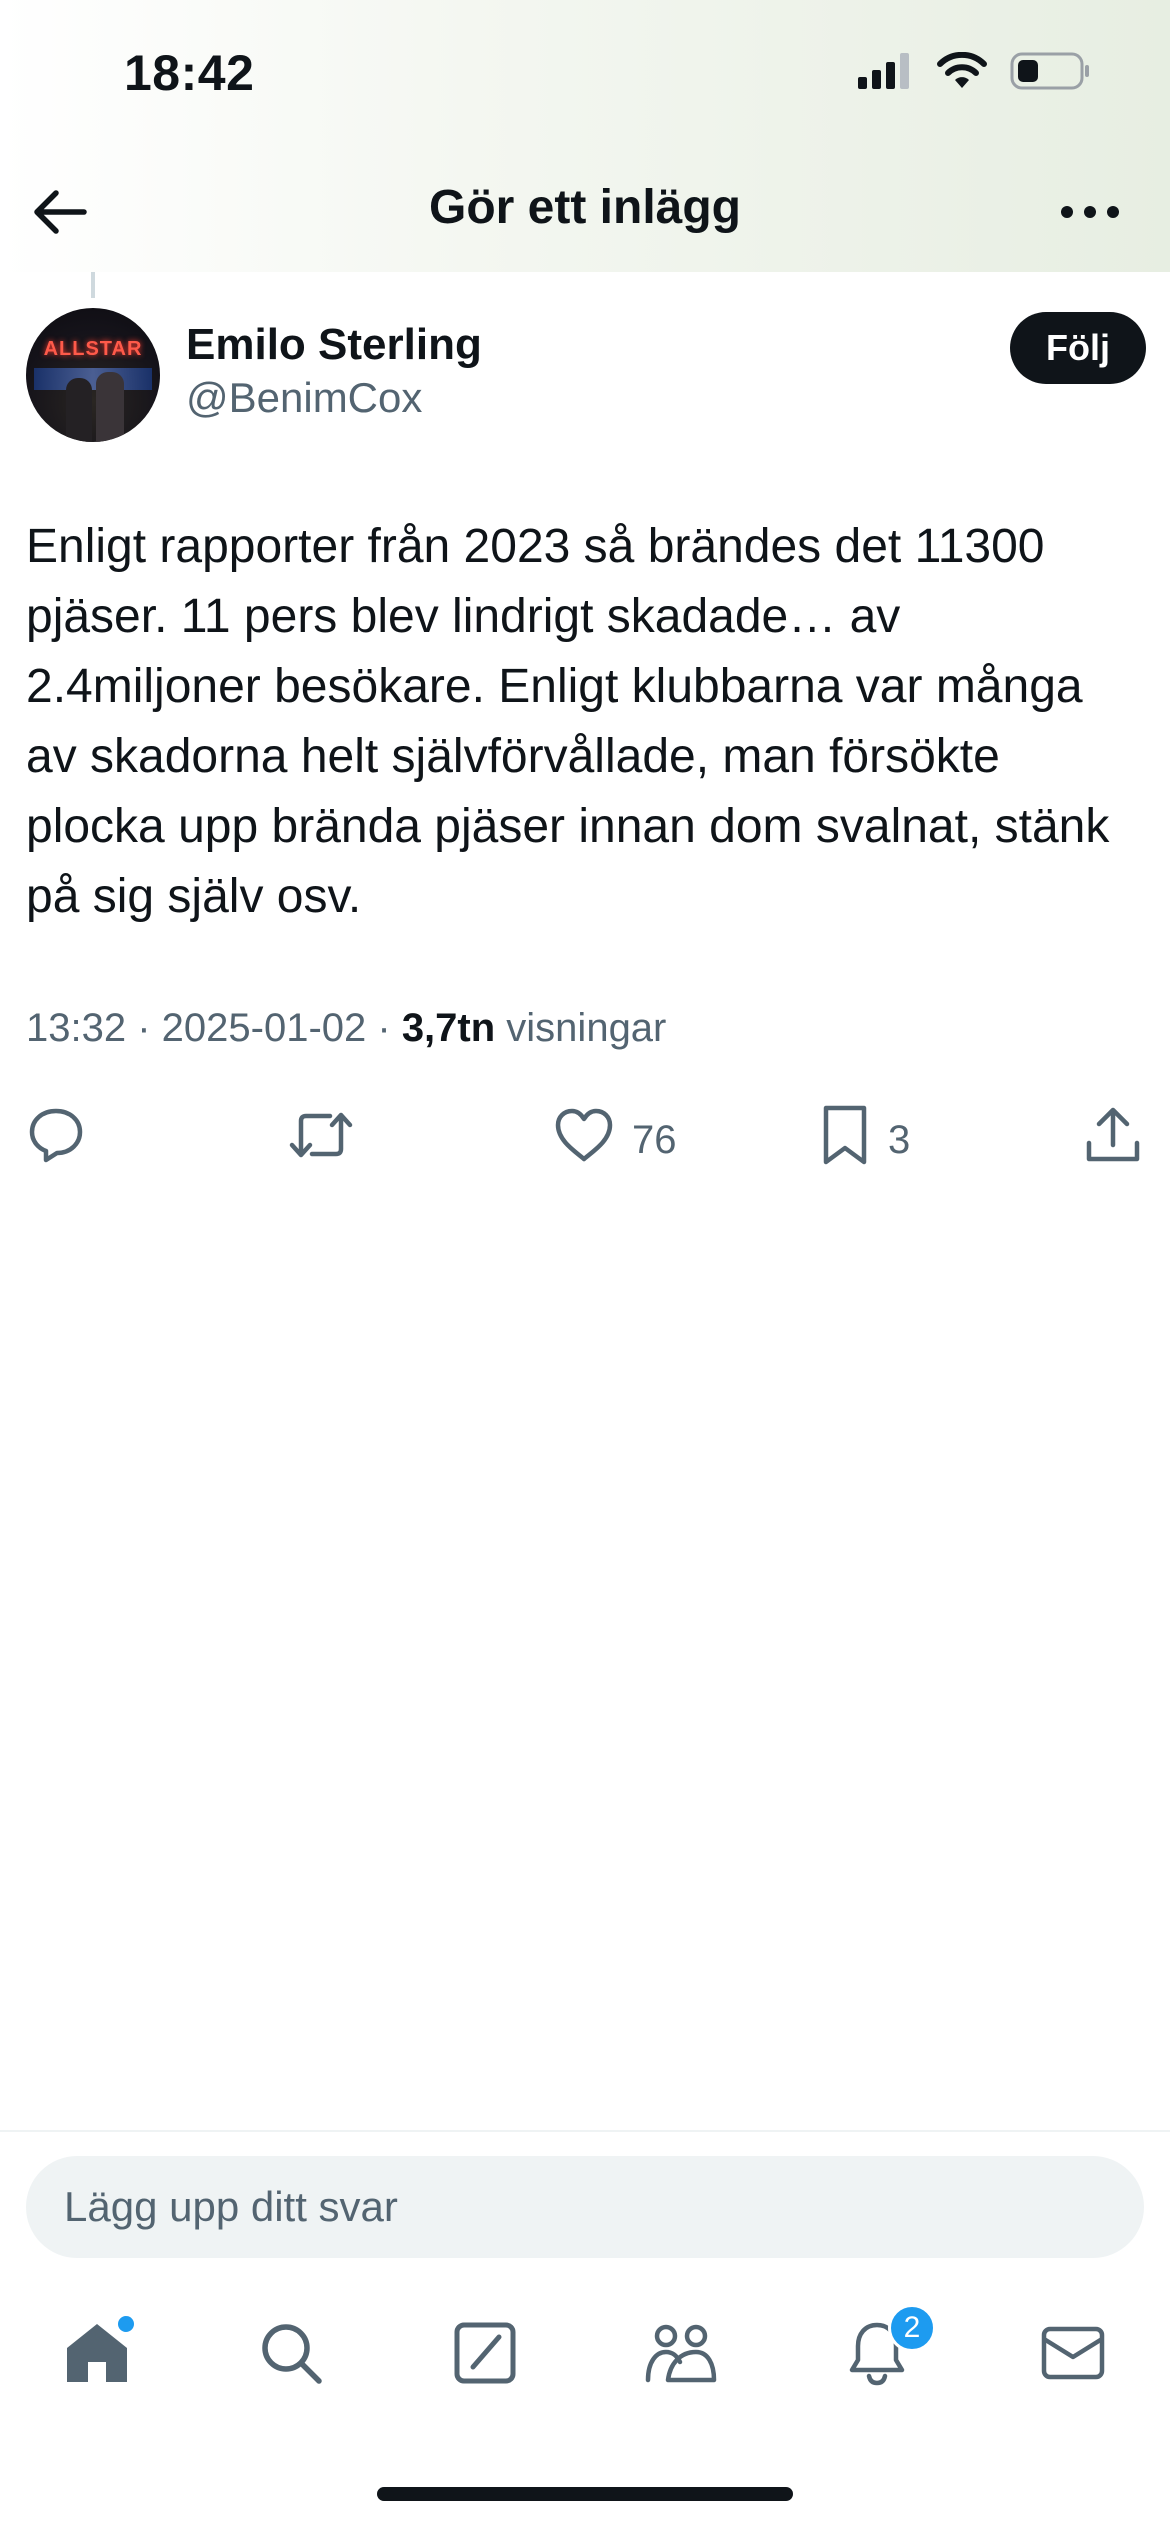 This screenshot has width=1170, height=2532. I want to click on repost-icon, so click(321, 1140).